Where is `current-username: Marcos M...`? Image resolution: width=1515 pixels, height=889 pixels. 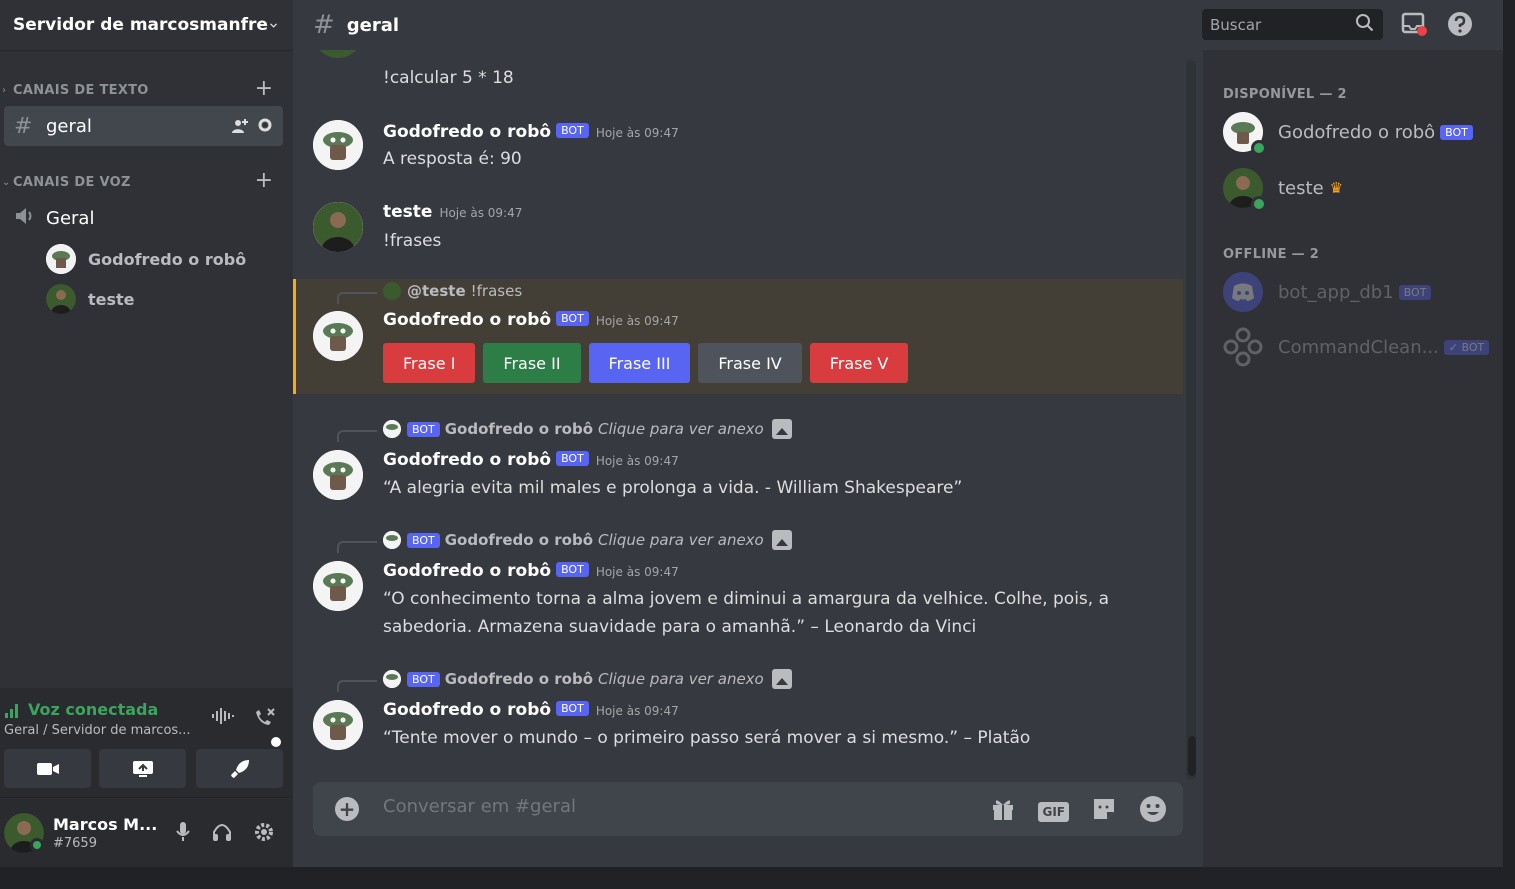 current-username: Marcos M... is located at coordinates (105, 824).